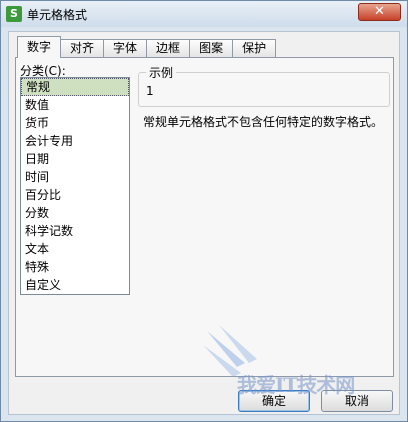  Describe the element at coordinates (57, 15) in the screenshot. I see `window-title: 单元格格式` at that location.